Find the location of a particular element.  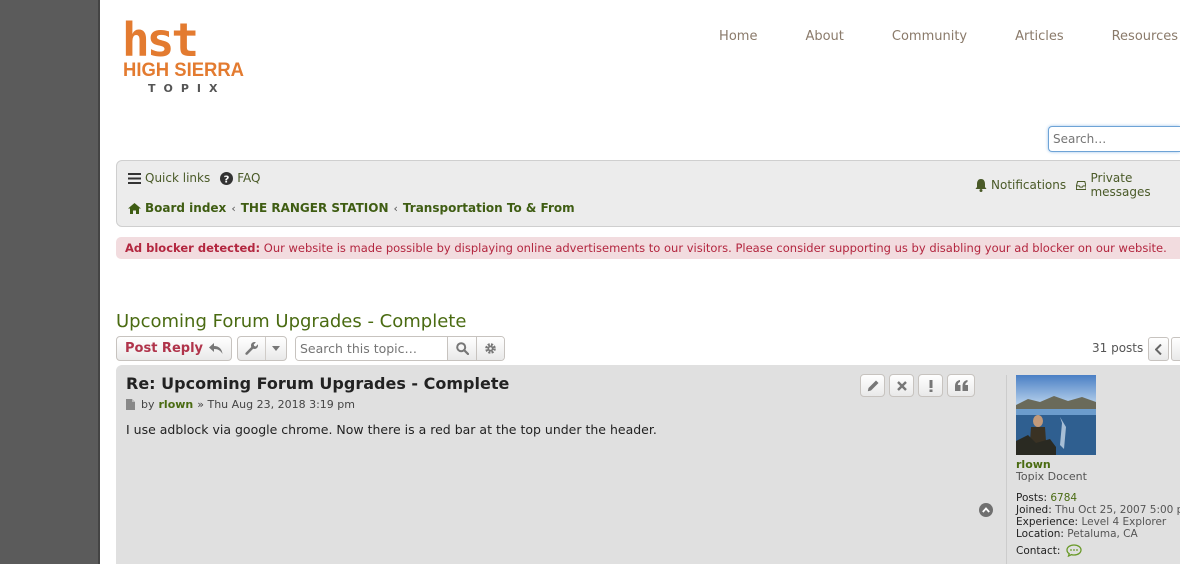

topic-search-button is located at coordinates (461, 348).